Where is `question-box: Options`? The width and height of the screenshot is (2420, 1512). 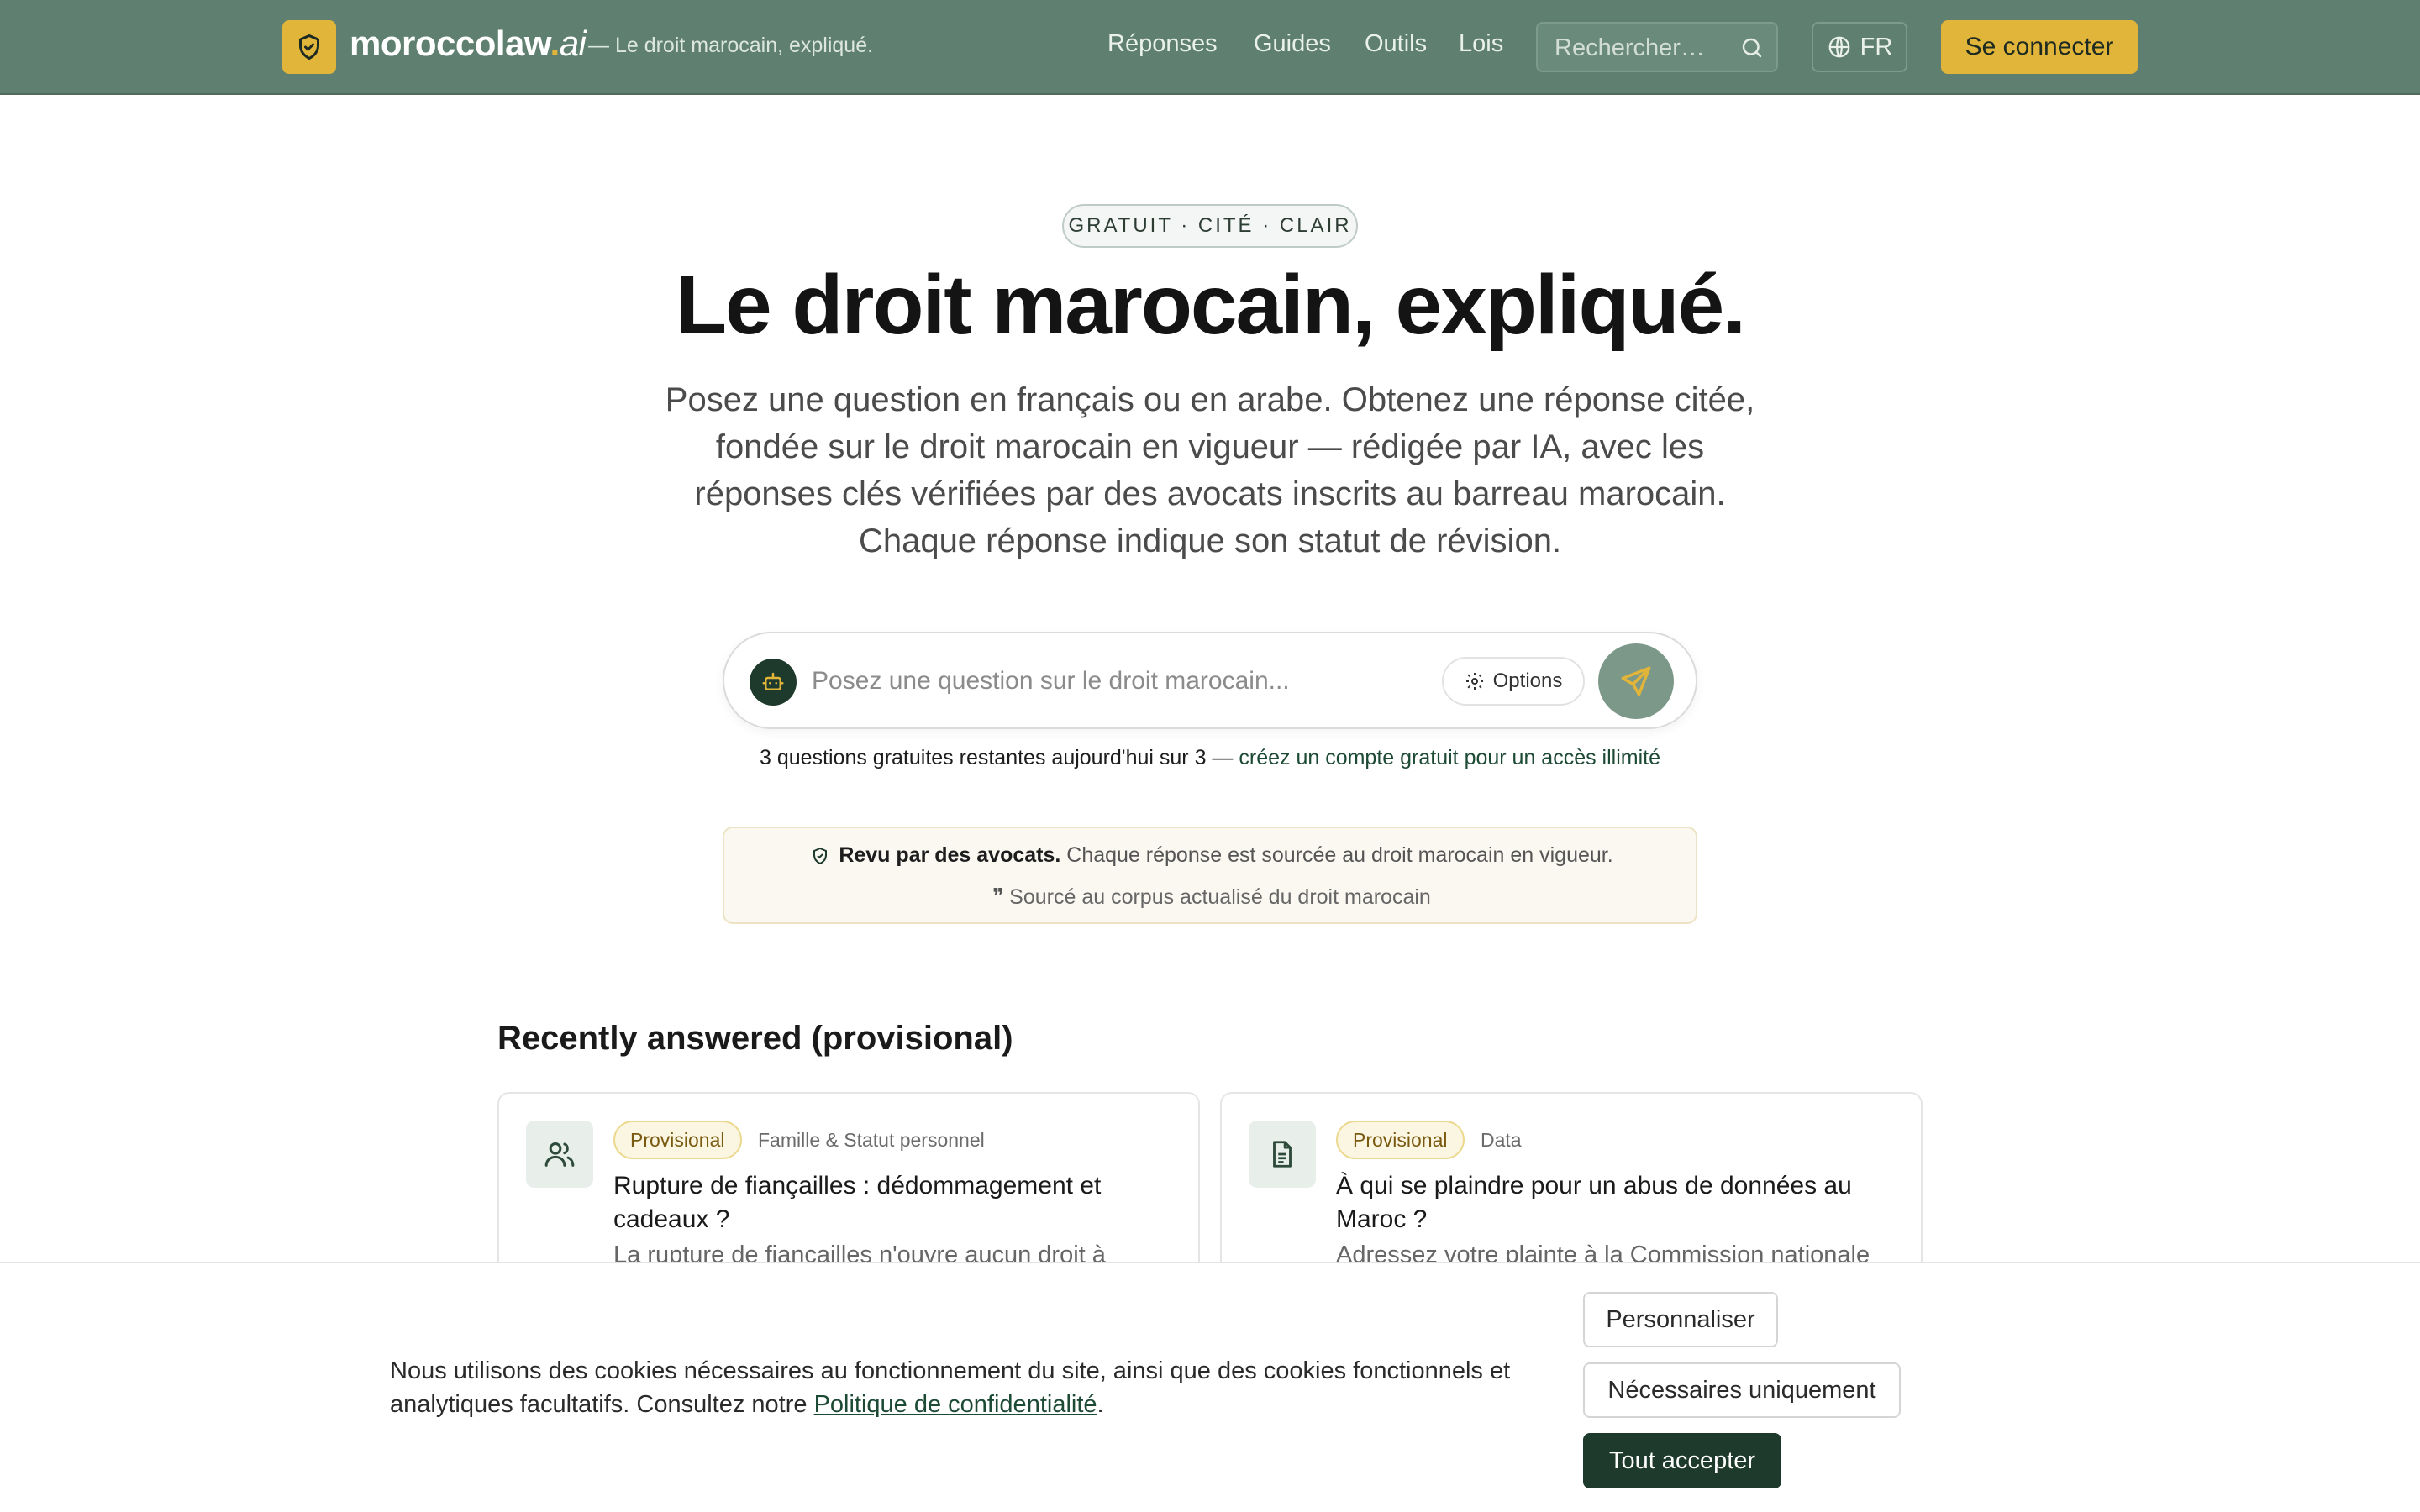 question-box: Options is located at coordinates (1210, 680).